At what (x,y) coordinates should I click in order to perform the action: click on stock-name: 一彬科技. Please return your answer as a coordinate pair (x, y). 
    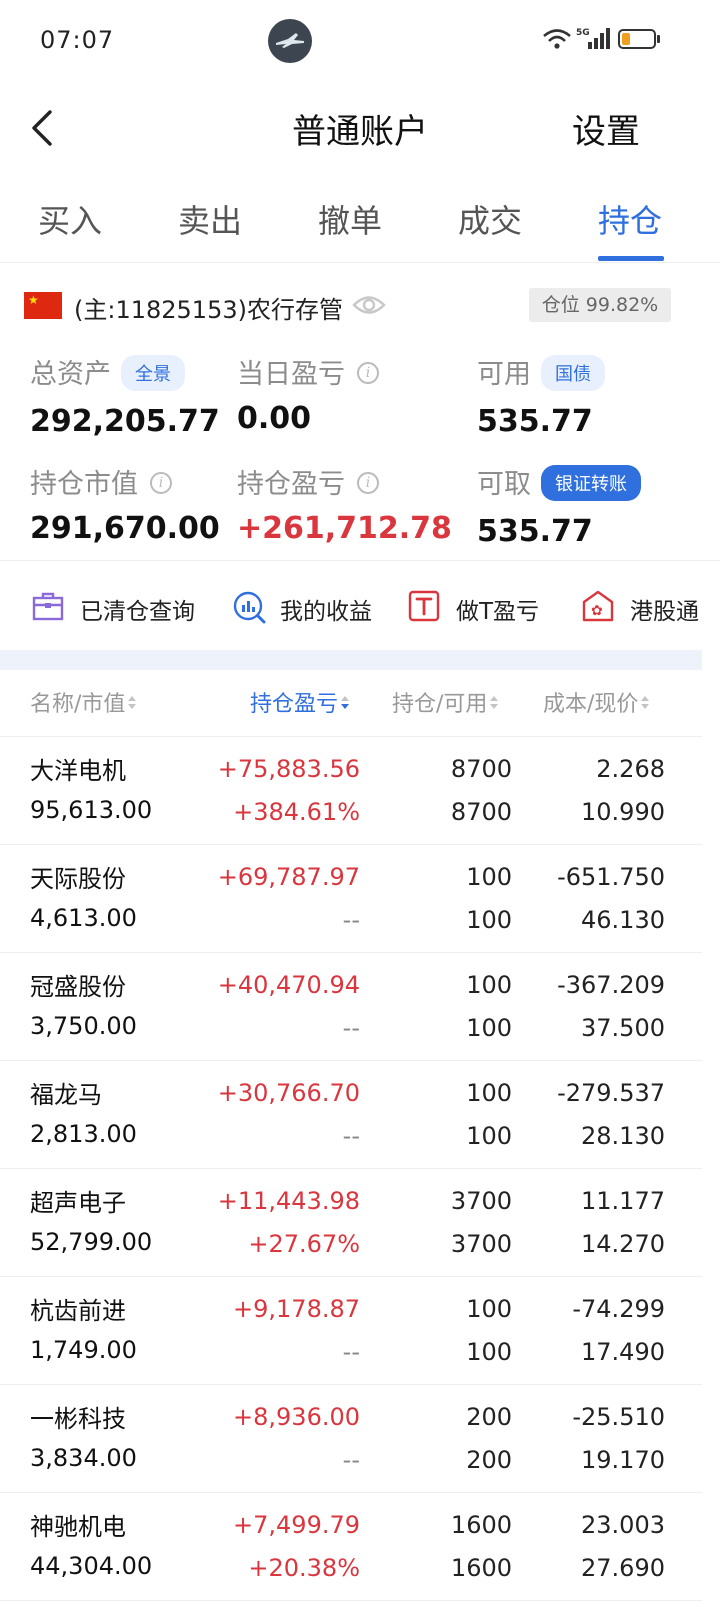
    Looking at the image, I should click on (78, 1419).